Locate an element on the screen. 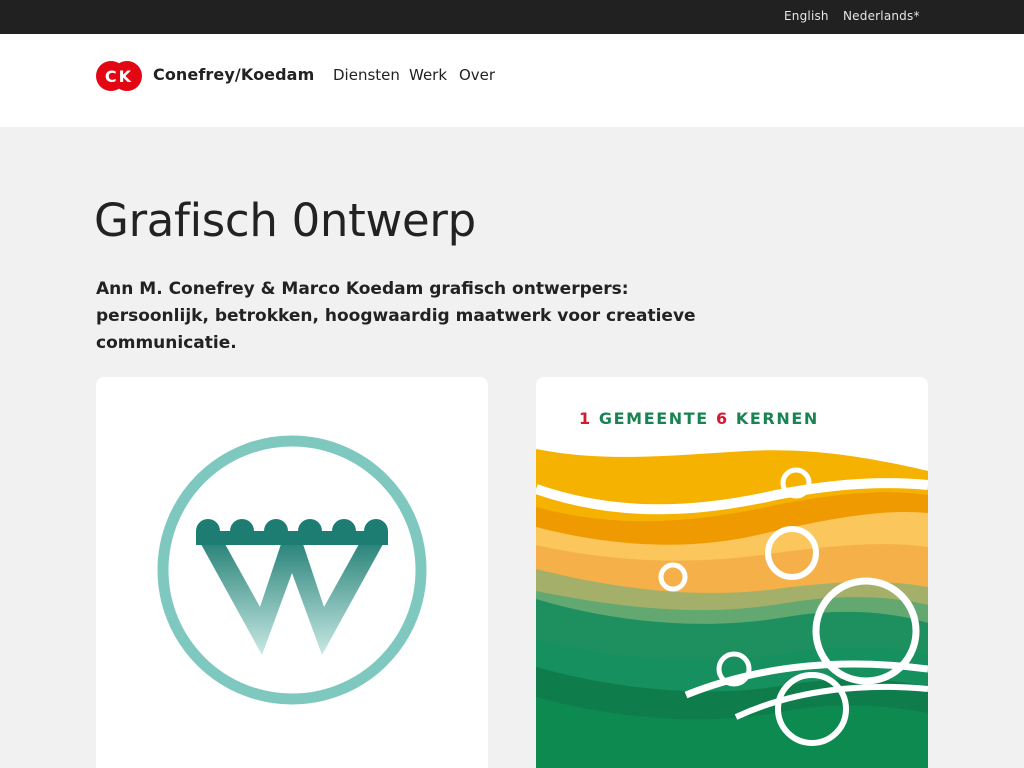 Image resolution: width=1024 pixels, height=768 pixels. site-header: CK Conefrey/Koedam Diensten Werk Over is located at coordinates (512, 80).